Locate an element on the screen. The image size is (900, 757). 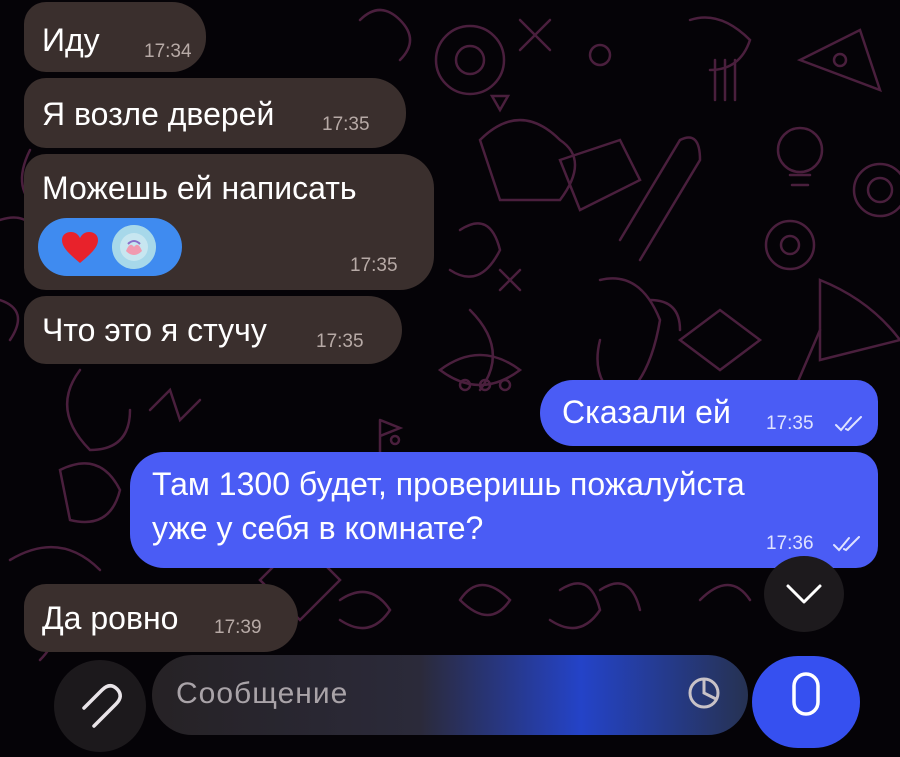
message-bubble-incoming: Иду 17:34 is located at coordinates (115, 37).